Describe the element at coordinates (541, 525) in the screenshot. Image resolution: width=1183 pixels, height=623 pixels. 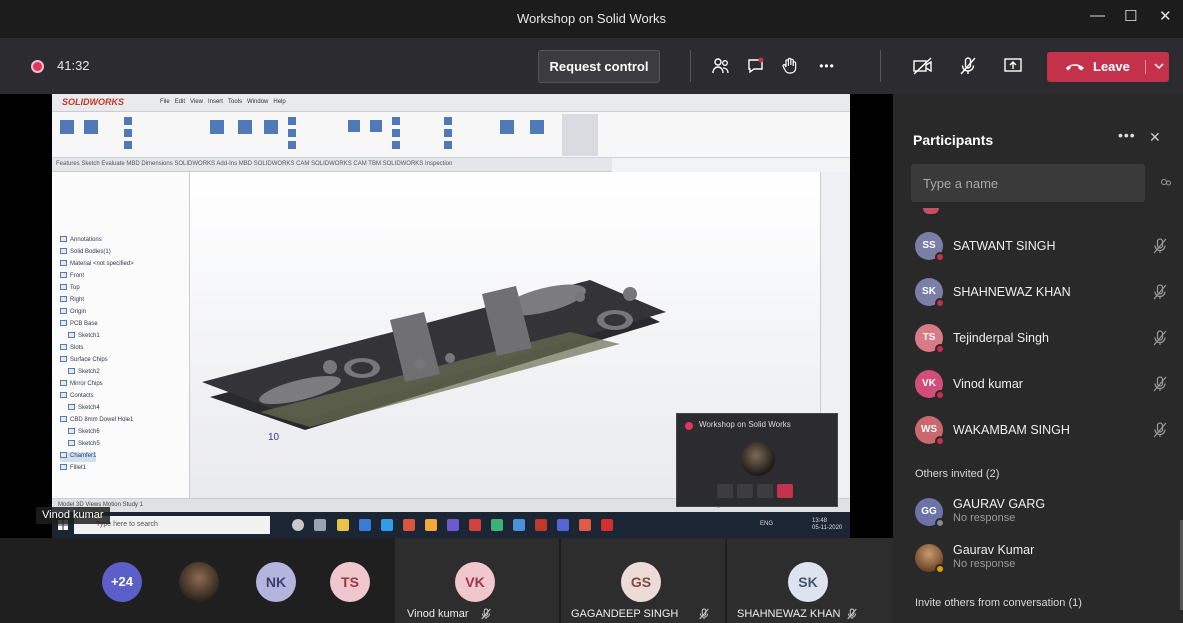
I see `solidworks-taskbar-icon` at that location.